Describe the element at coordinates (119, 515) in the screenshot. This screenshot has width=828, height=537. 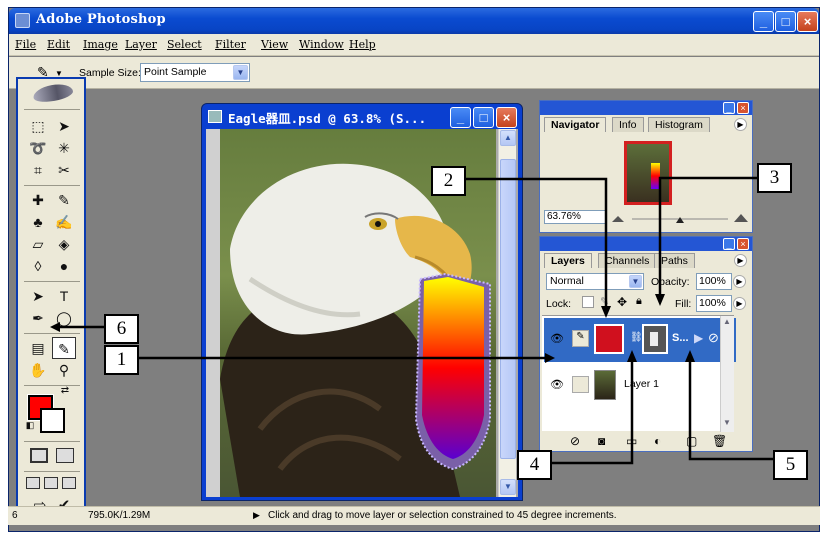
I see `doc-size: 795.0K/1.29M` at that location.